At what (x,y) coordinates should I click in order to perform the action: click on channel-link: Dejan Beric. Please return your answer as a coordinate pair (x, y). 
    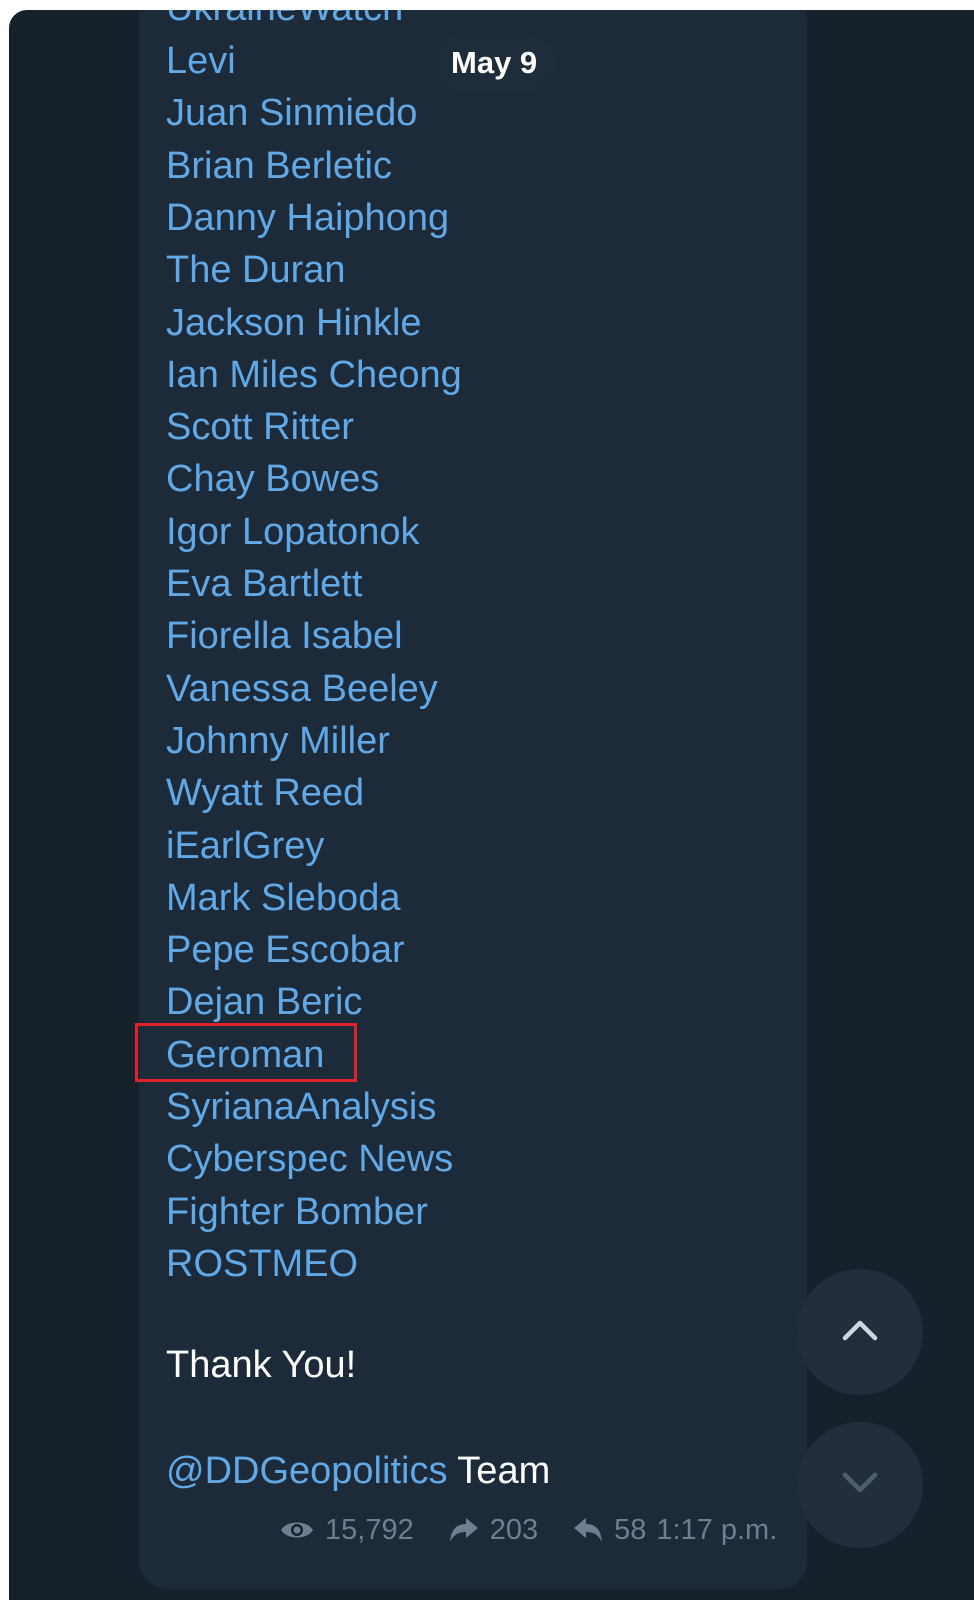
    Looking at the image, I should click on (264, 1002).